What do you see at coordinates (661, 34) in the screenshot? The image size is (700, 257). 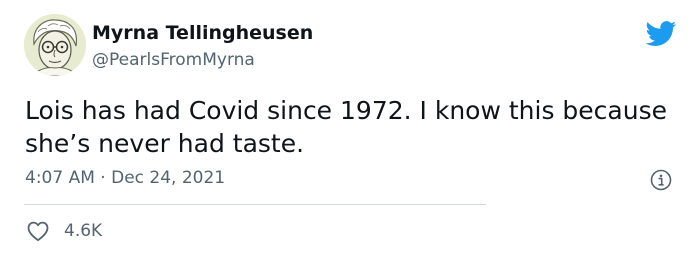 I see `twitter-bird-icon` at bounding box center [661, 34].